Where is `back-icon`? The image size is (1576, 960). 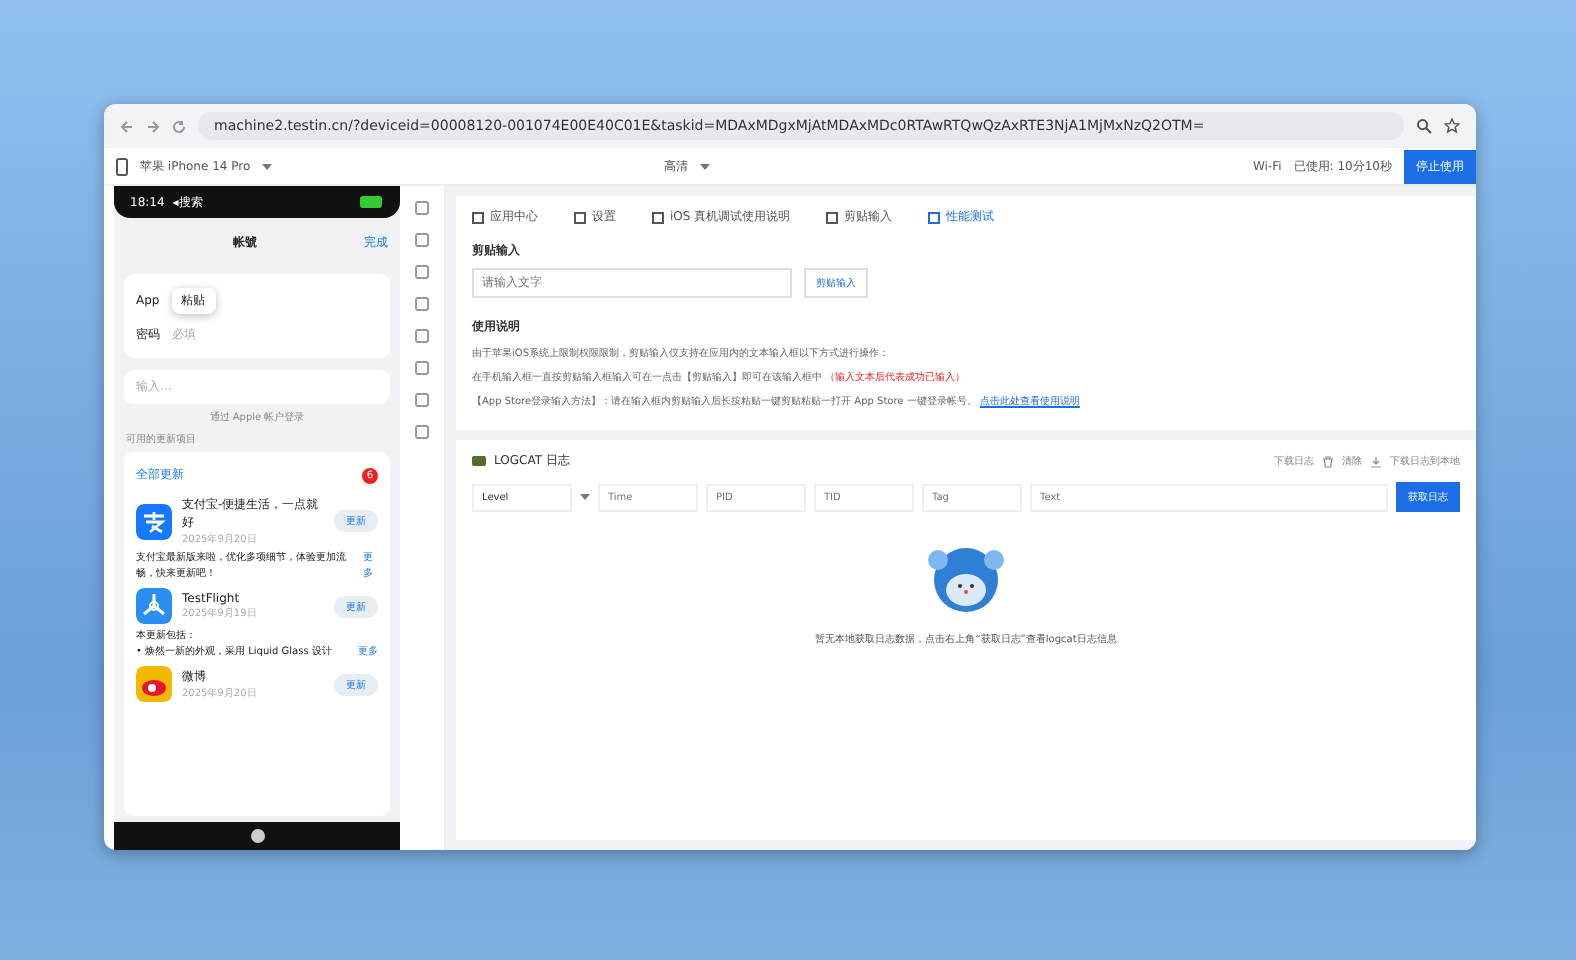
back-icon is located at coordinates (127, 126).